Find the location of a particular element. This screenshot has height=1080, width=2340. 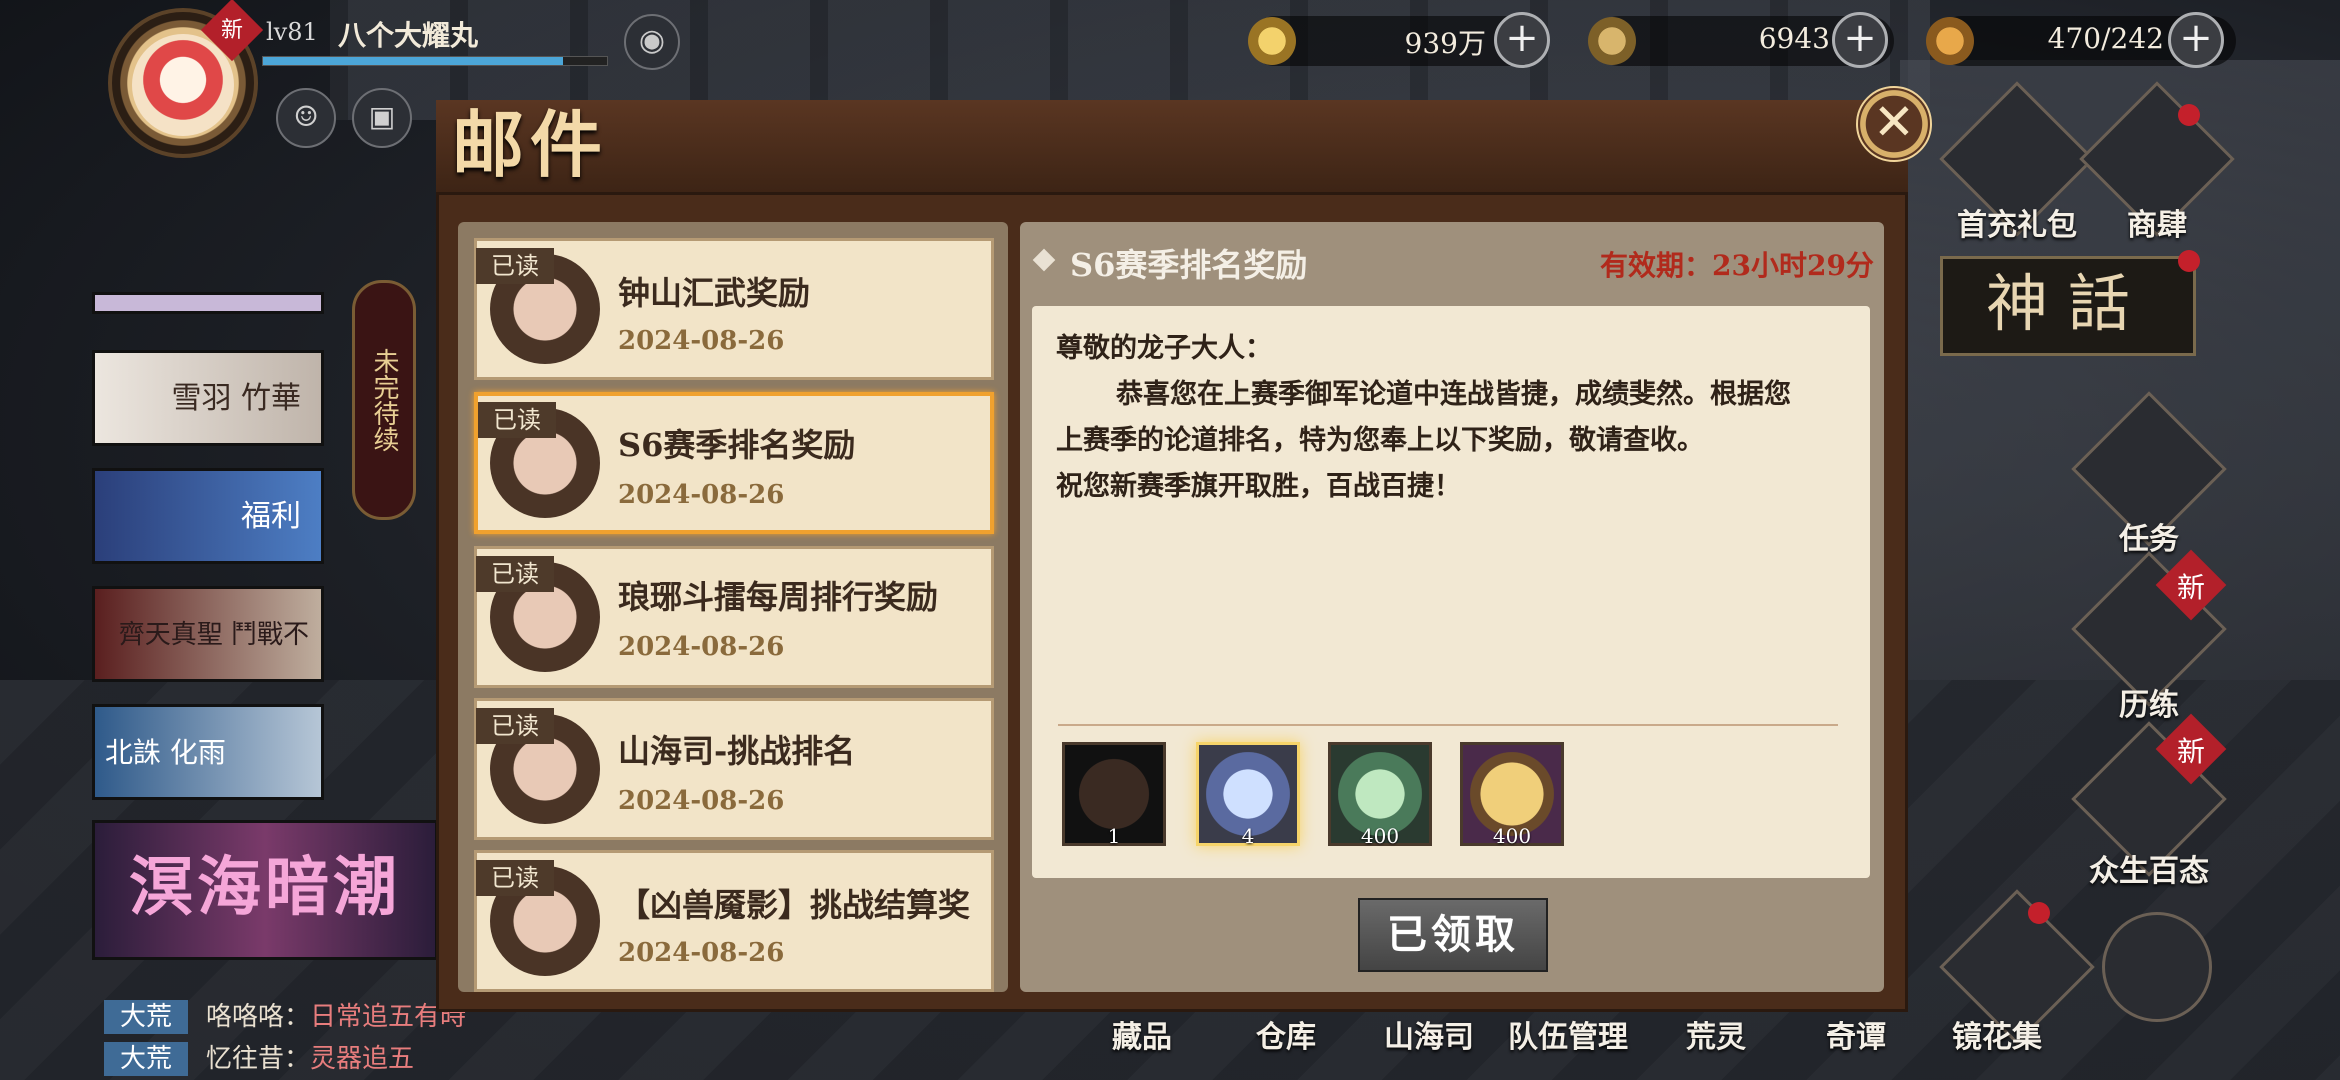

mail-title: 琅琊斗擂每周排行奖励 is located at coordinates (778, 597).